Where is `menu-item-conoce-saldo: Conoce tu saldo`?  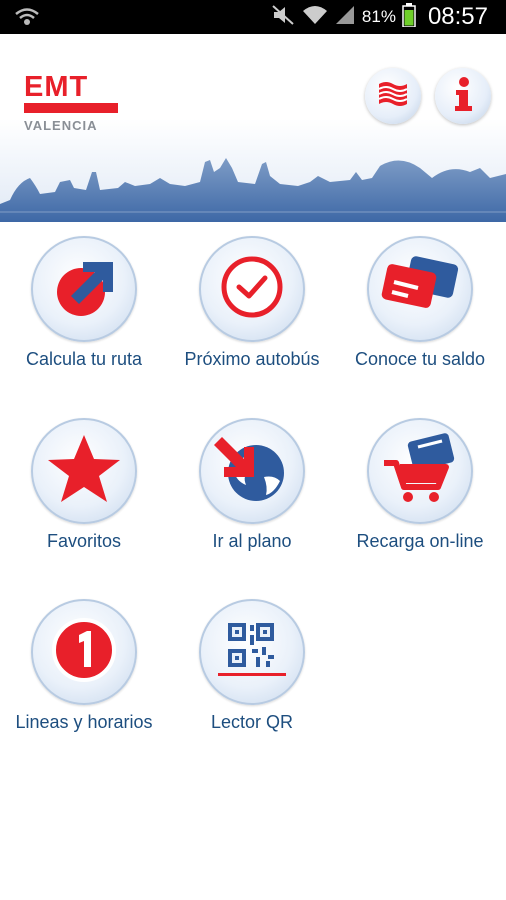
menu-item-conoce-saldo: Conoce tu saldo is located at coordinates (420, 303).